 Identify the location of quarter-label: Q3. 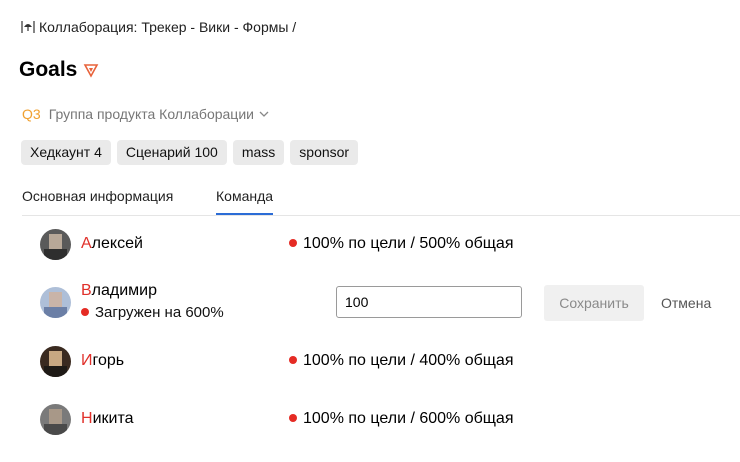
(31, 114).